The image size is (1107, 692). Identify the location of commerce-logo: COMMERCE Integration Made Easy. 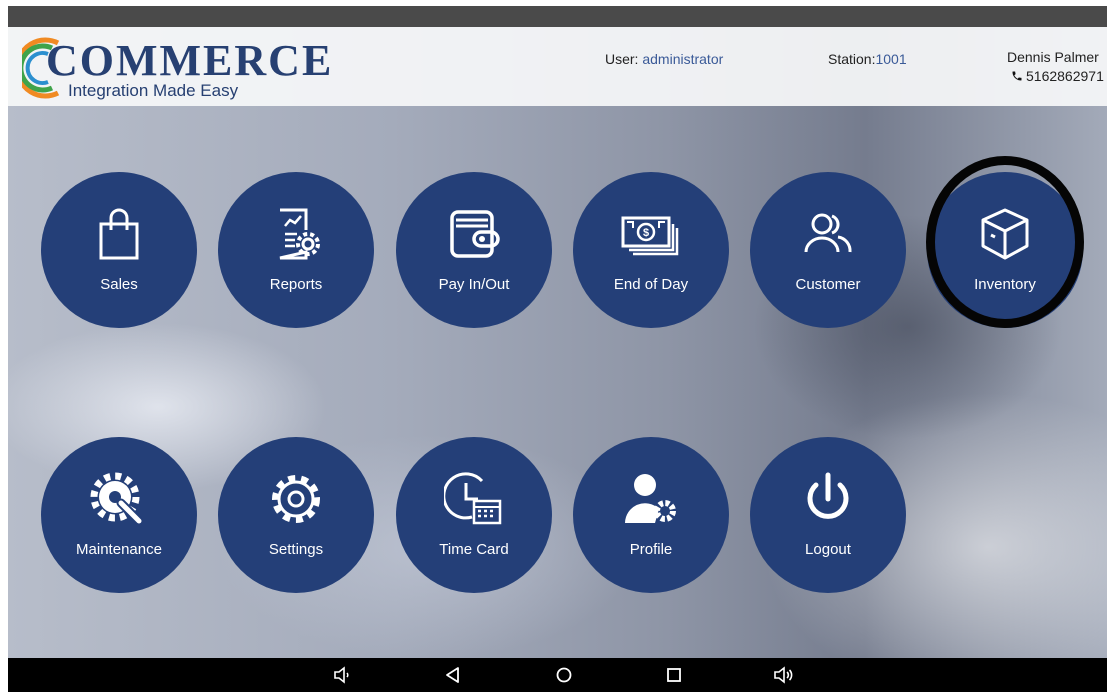
(182, 67).